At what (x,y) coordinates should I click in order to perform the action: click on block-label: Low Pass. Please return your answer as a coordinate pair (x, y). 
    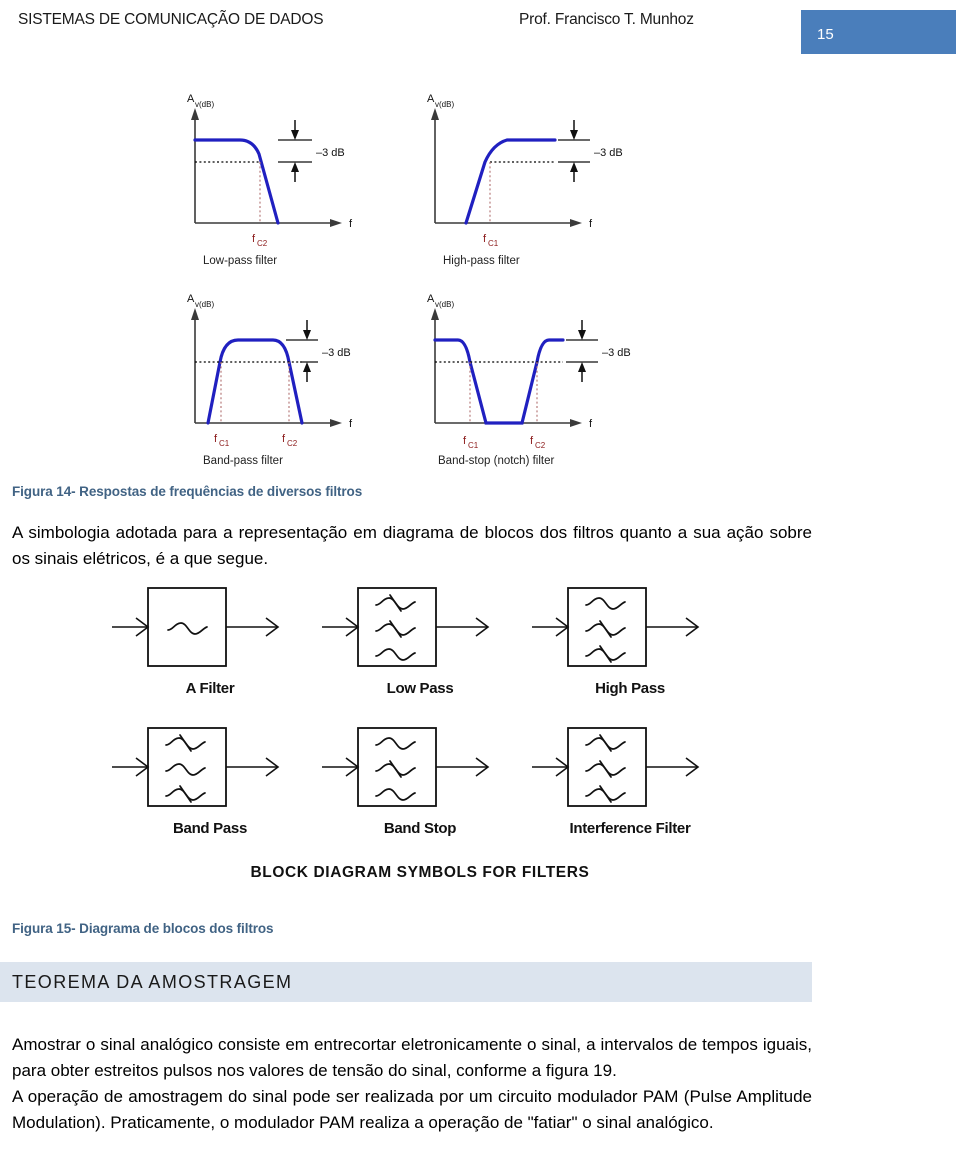
    Looking at the image, I should click on (420, 688).